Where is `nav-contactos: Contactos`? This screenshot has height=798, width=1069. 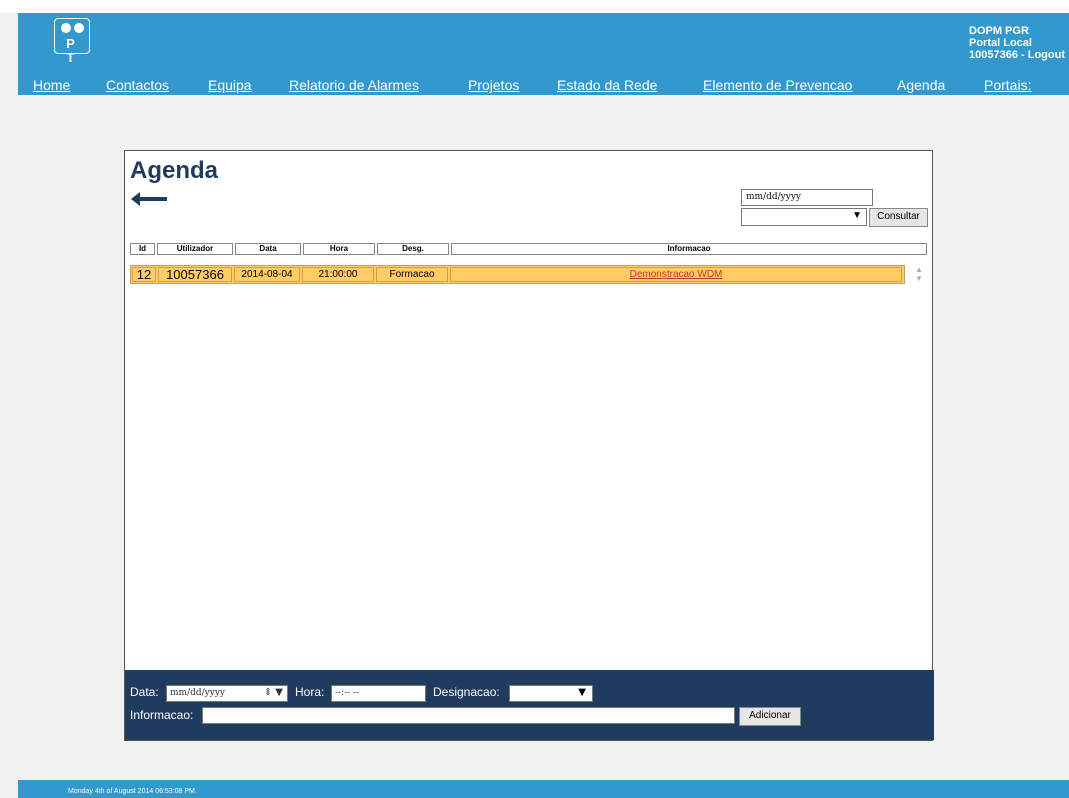 nav-contactos: Contactos is located at coordinates (137, 85).